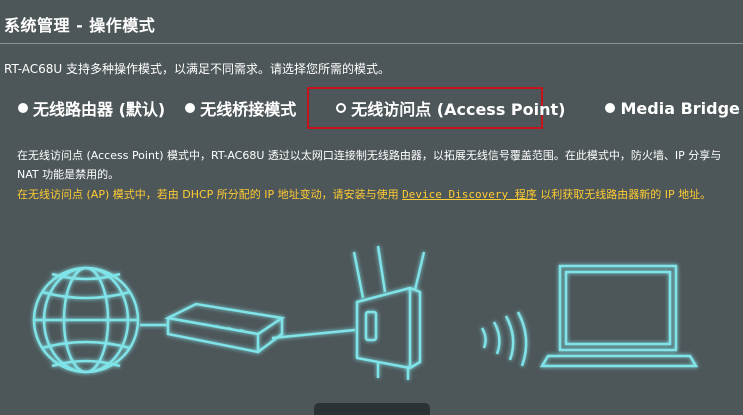 The width and height of the screenshot is (743, 415). I want to click on title-divider, so click(371, 43).